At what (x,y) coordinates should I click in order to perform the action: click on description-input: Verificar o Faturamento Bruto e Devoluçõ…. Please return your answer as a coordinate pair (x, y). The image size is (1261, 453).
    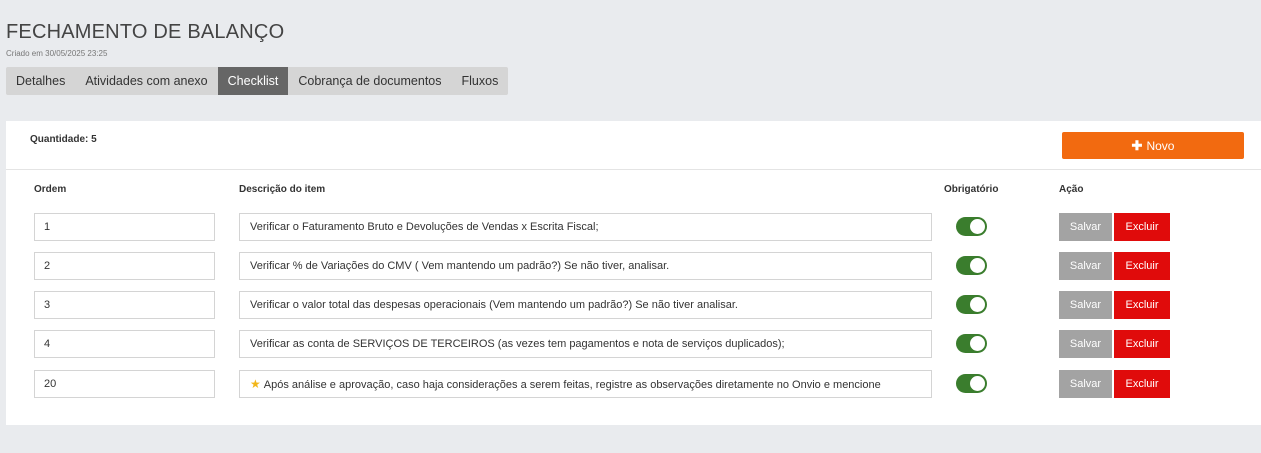
    Looking at the image, I should click on (585, 227).